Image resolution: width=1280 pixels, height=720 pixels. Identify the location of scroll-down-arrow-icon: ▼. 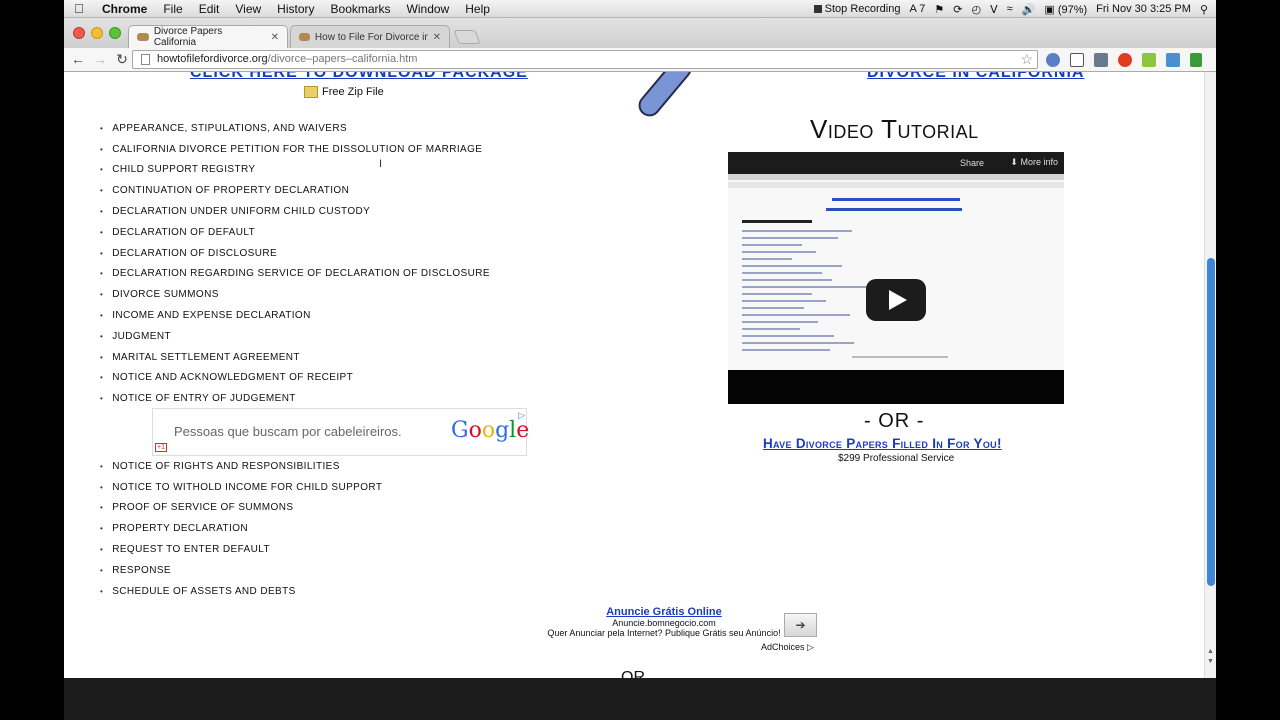
(1210, 661).